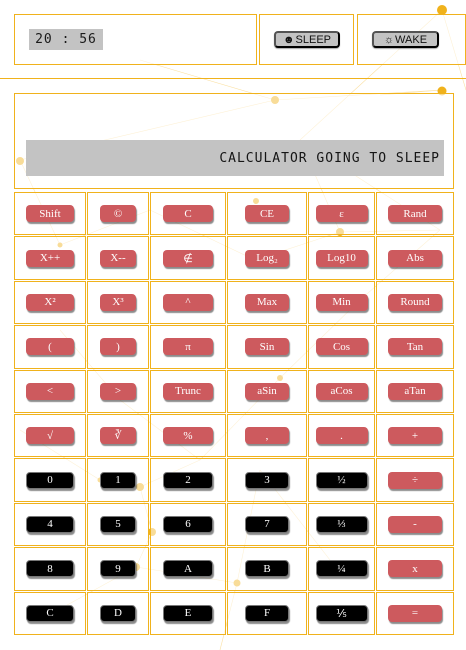 The width and height of the screenshot is (466, 650). What do you see at coordinates (188, 569) in the screenshot?
I see `key-button: A` at bounding box center [188, 569].